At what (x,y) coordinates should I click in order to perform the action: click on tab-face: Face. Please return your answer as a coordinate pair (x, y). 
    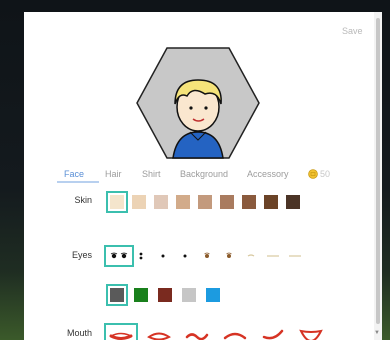
    Looking at the image, I should click on (74, 174).